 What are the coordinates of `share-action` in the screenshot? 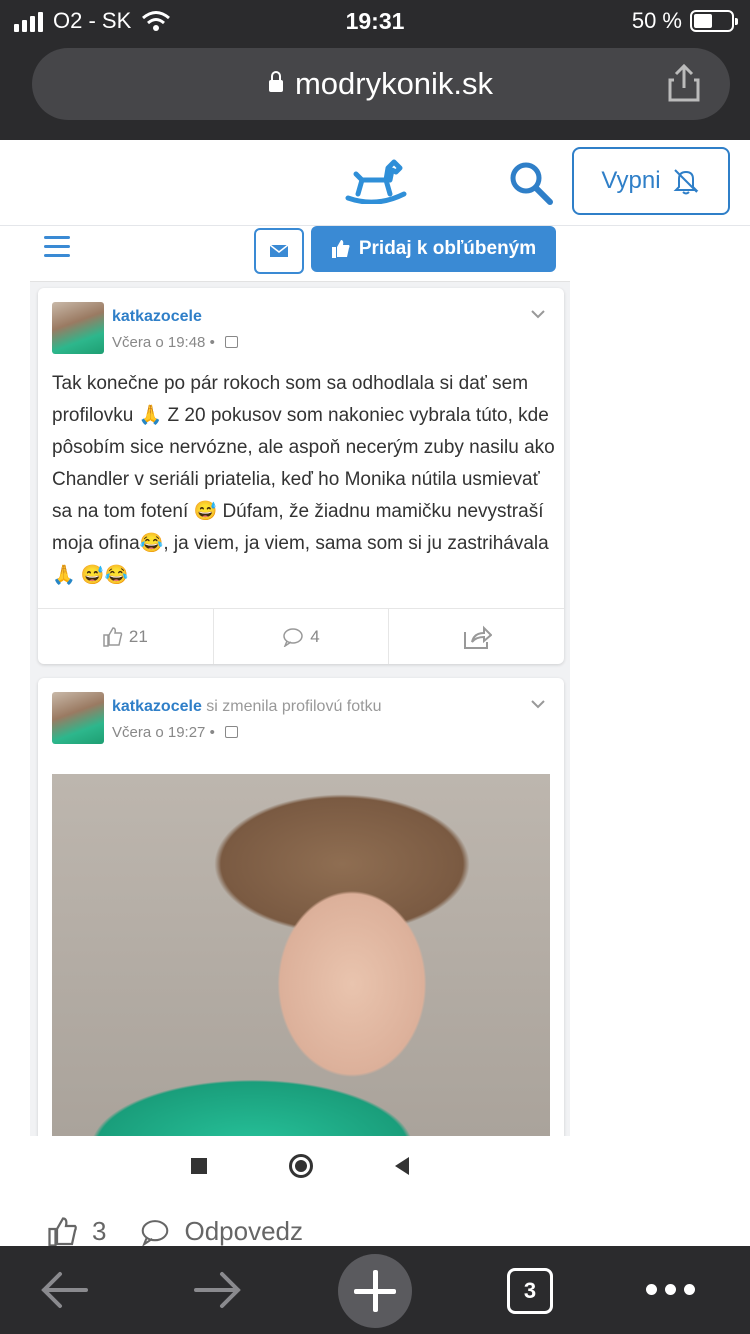 It's located at (476, 636).